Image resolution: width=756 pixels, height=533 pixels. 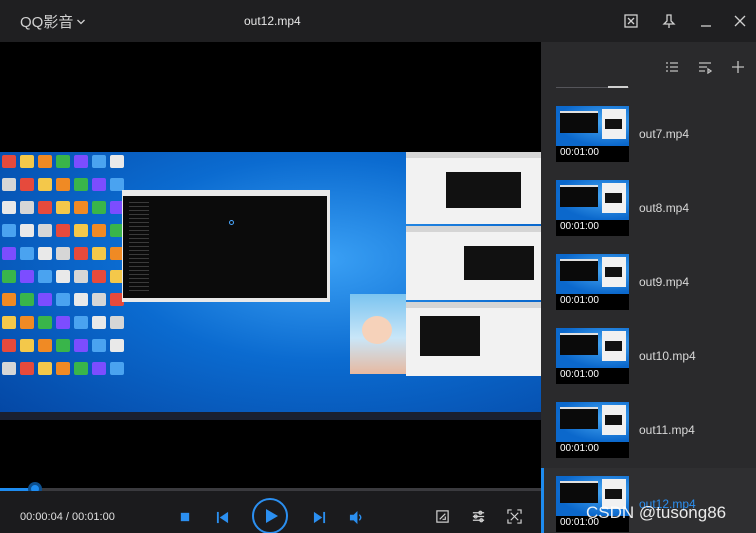 What do you see at coordinates (667, 356) in the screenshot?
I see `playlist-item-name: out10.mp4` at bounding box center [667, 356].